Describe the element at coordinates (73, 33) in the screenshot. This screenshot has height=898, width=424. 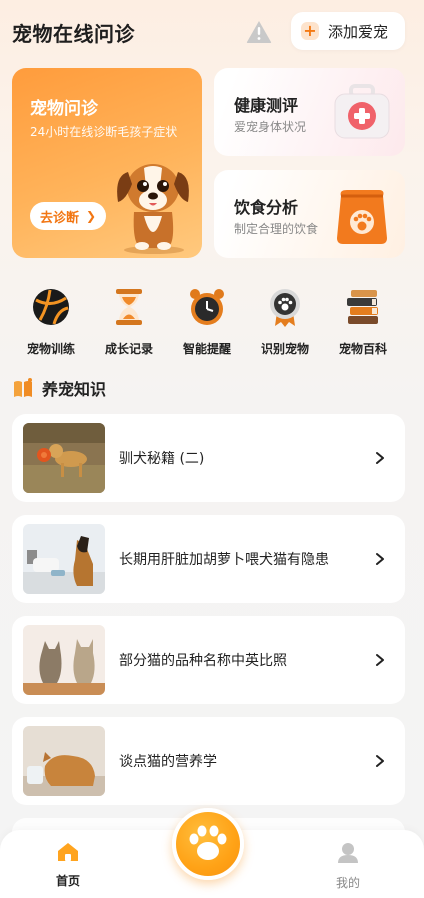
I see `app-title: 宠物在线问诊` at that location.